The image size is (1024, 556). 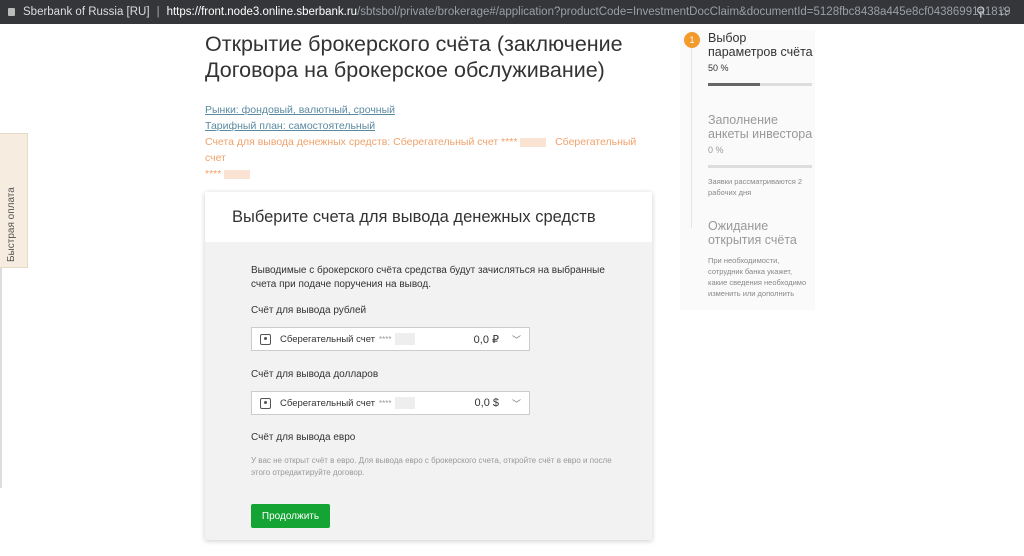 What do you see at coordinates (486, 339) in the screenshot?
I see `account-balance: 0,0 ₽` at bounding box center [486, 339].